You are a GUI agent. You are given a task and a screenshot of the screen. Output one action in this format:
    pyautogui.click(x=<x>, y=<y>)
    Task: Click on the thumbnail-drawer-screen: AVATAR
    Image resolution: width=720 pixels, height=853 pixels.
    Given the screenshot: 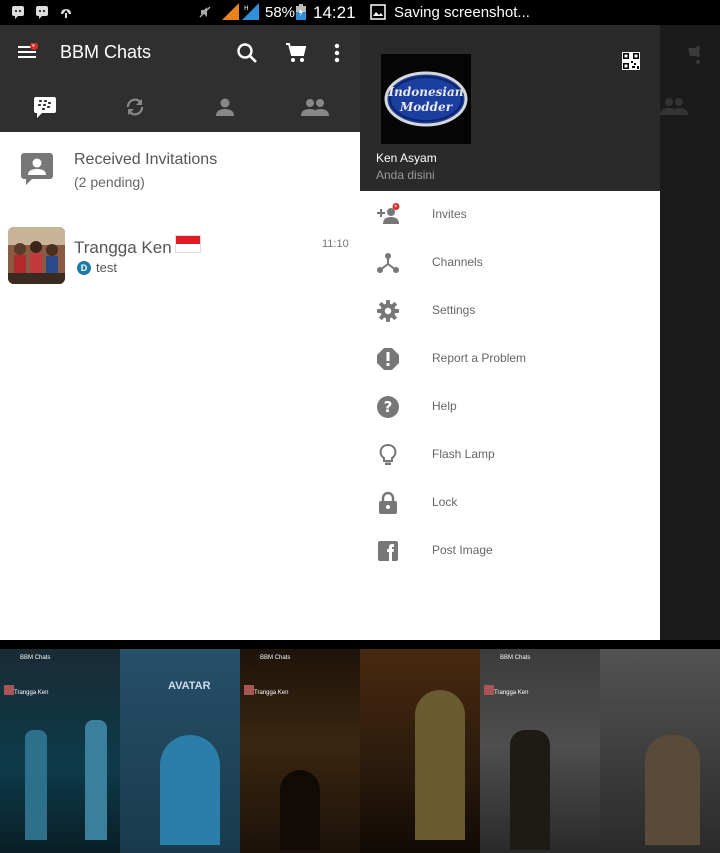 What is the action you would take?
    pyautogui.click(x=180, y=746)
    